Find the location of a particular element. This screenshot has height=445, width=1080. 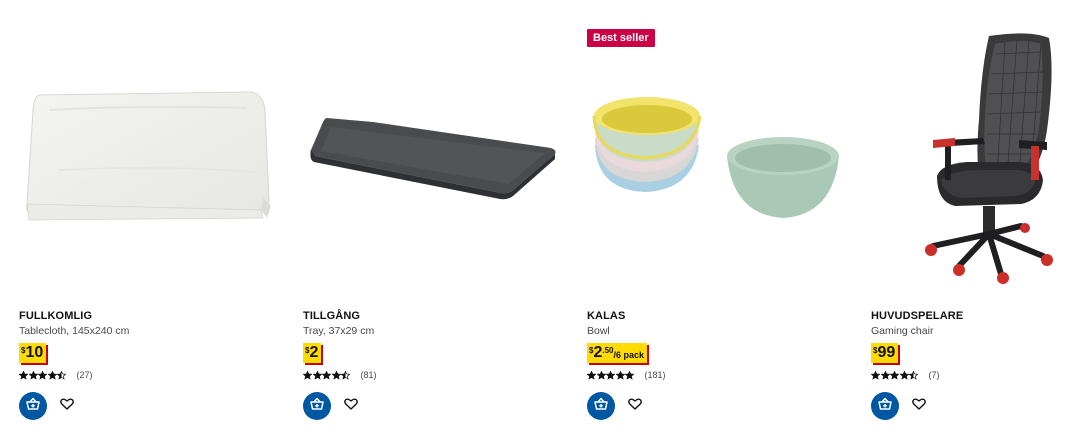

rating-count: (7) is located at coordinates (934, 375).